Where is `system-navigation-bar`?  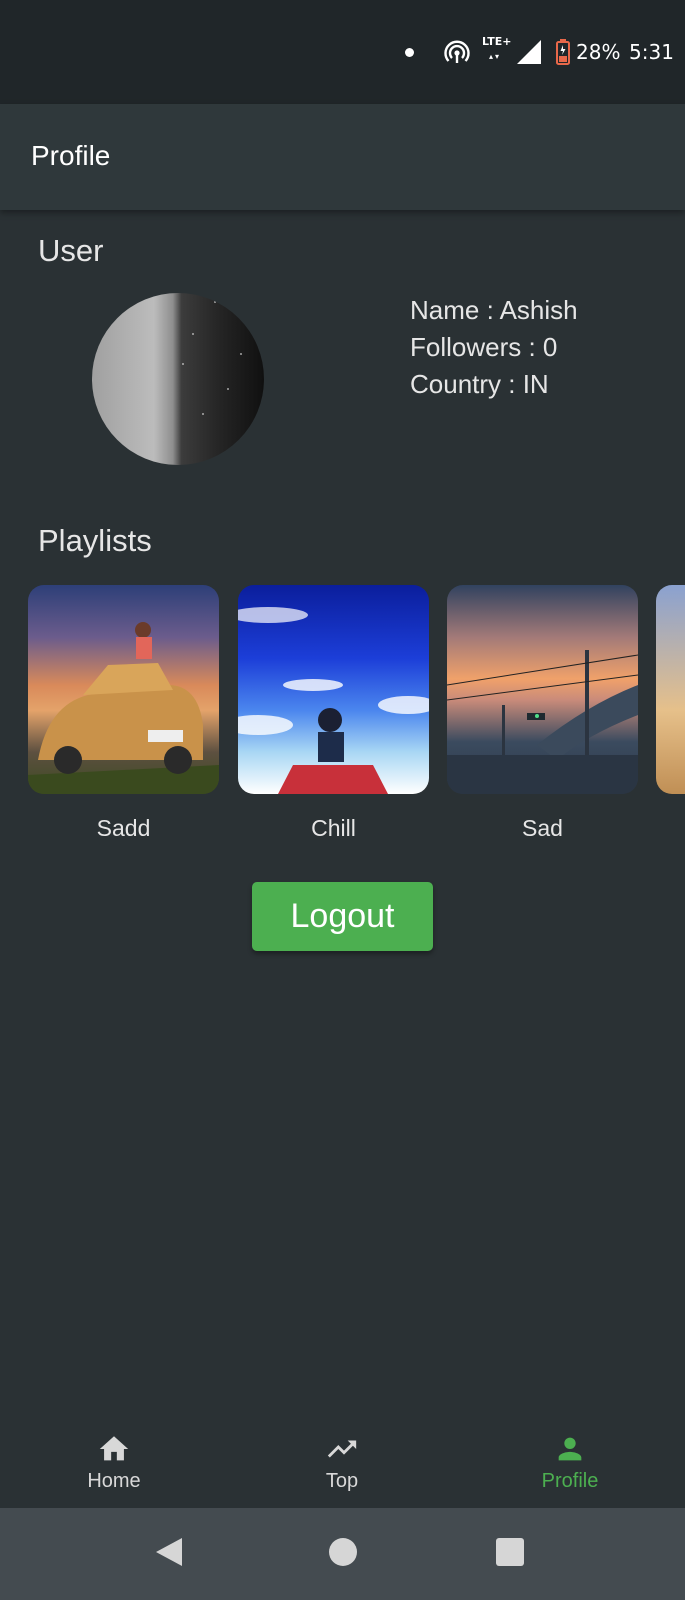
system-navigation-bar is located at coordinates (342, 1554).